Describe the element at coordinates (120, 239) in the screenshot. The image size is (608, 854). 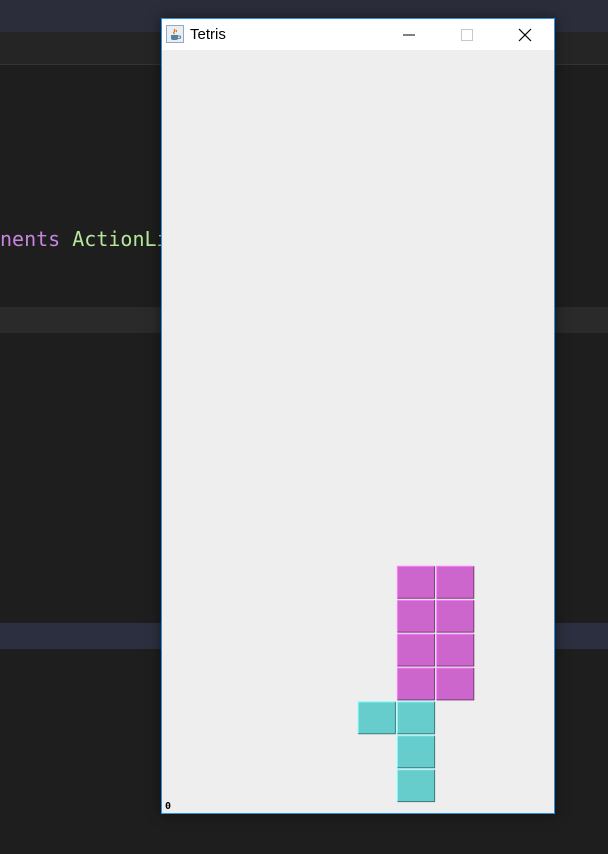
I see `code-type: ActionLi` at that location.